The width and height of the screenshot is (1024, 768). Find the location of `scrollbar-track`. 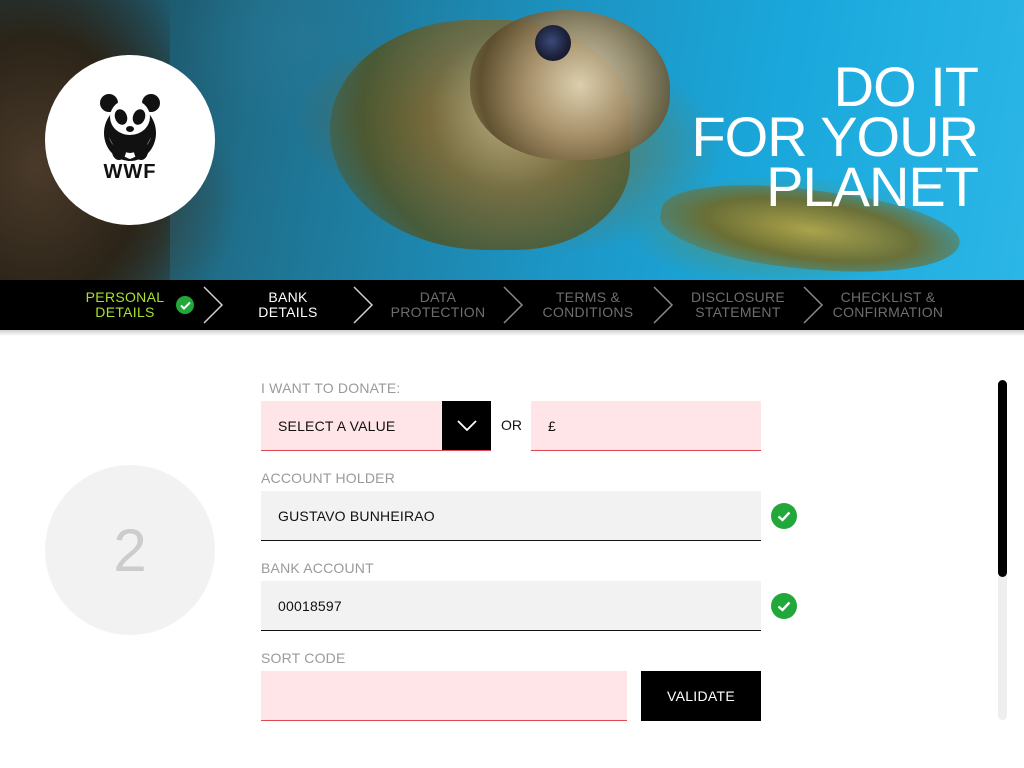

scrollbar-track is located at coordinates (1002, 550).